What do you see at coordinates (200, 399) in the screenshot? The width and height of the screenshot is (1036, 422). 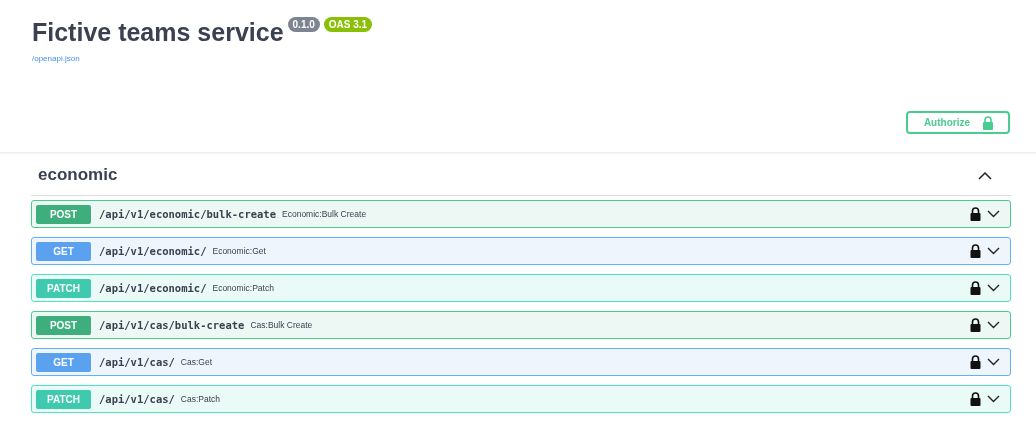 I see `endpoint-summary: Cas:Patch` at bounding box center [200, 399].